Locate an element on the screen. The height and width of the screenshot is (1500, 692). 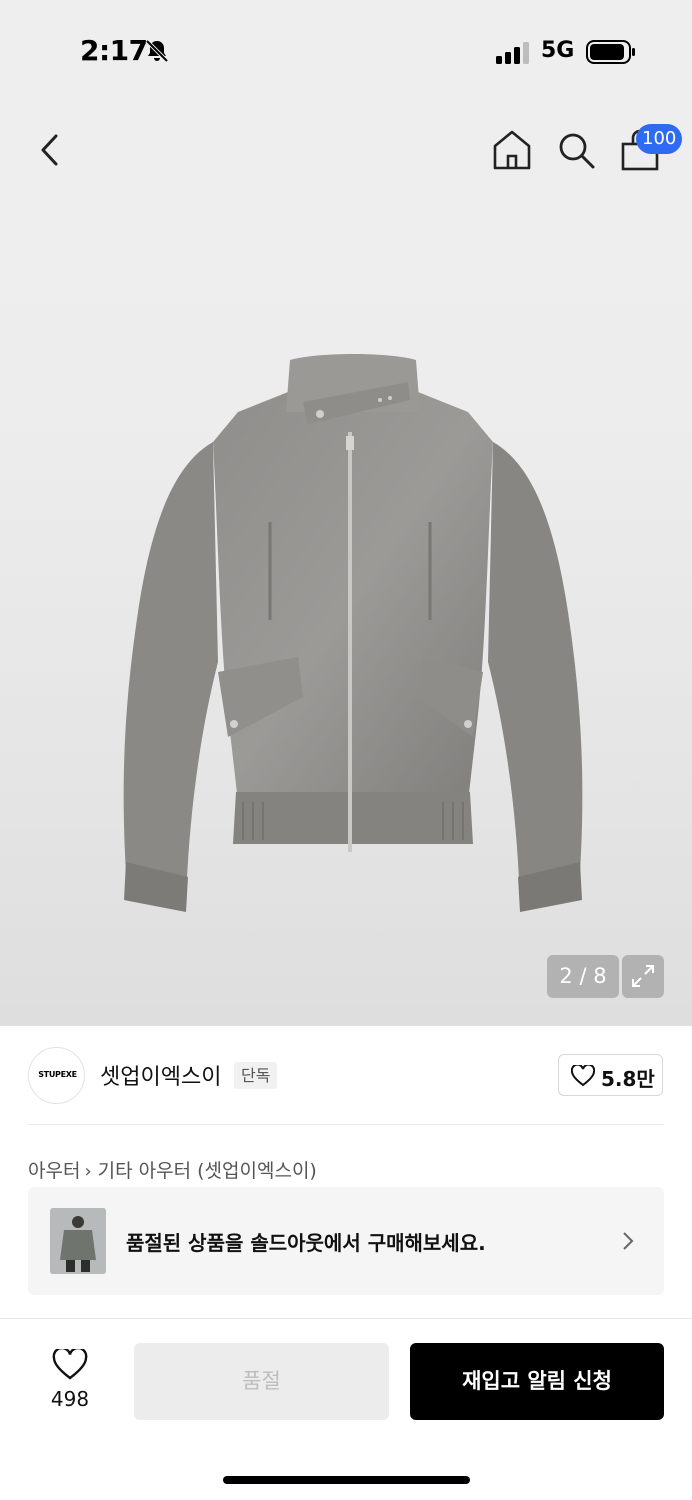
breadcrumb-level2: 기타 아우터 (셋업이엑스이) is located at coordinates (207, 1171).